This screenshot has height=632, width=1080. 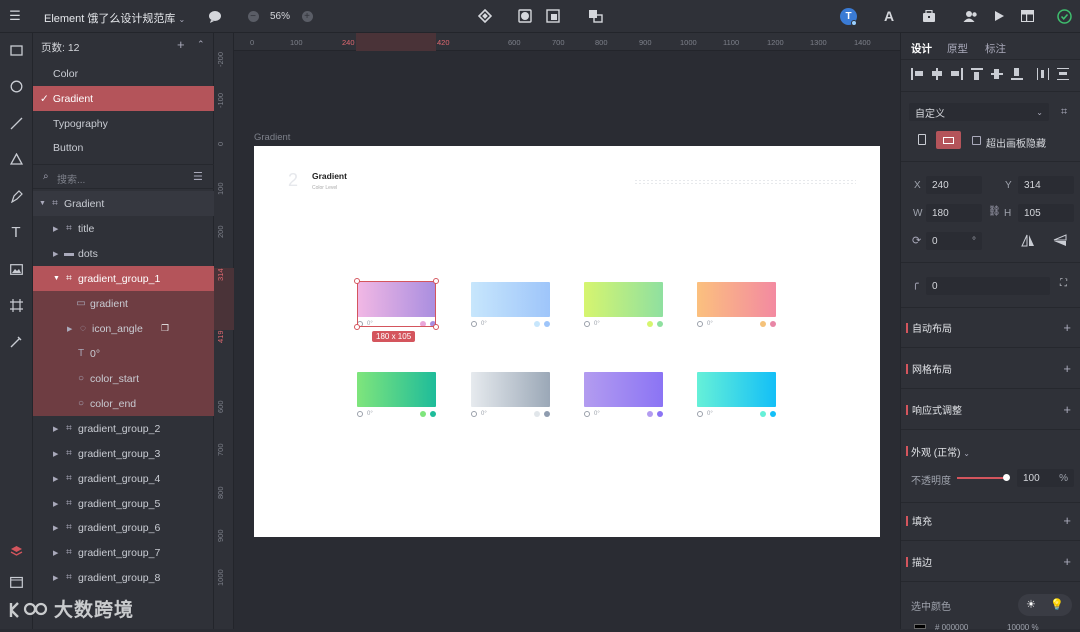 What do you see at coordinates (997, 74) in the screenshot?
I see `align-center-v-icon` at bounding box center [997, 74].